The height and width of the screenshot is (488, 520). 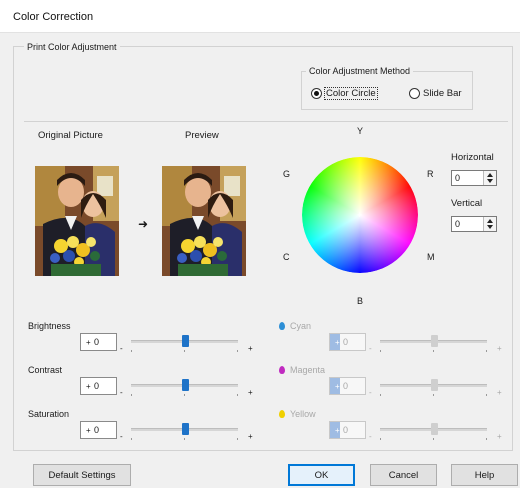 What do you see at coordinates (70, 135) in the screenshot?
I see `original-picture-label: Original Picture` at bounding box center [70, 135].